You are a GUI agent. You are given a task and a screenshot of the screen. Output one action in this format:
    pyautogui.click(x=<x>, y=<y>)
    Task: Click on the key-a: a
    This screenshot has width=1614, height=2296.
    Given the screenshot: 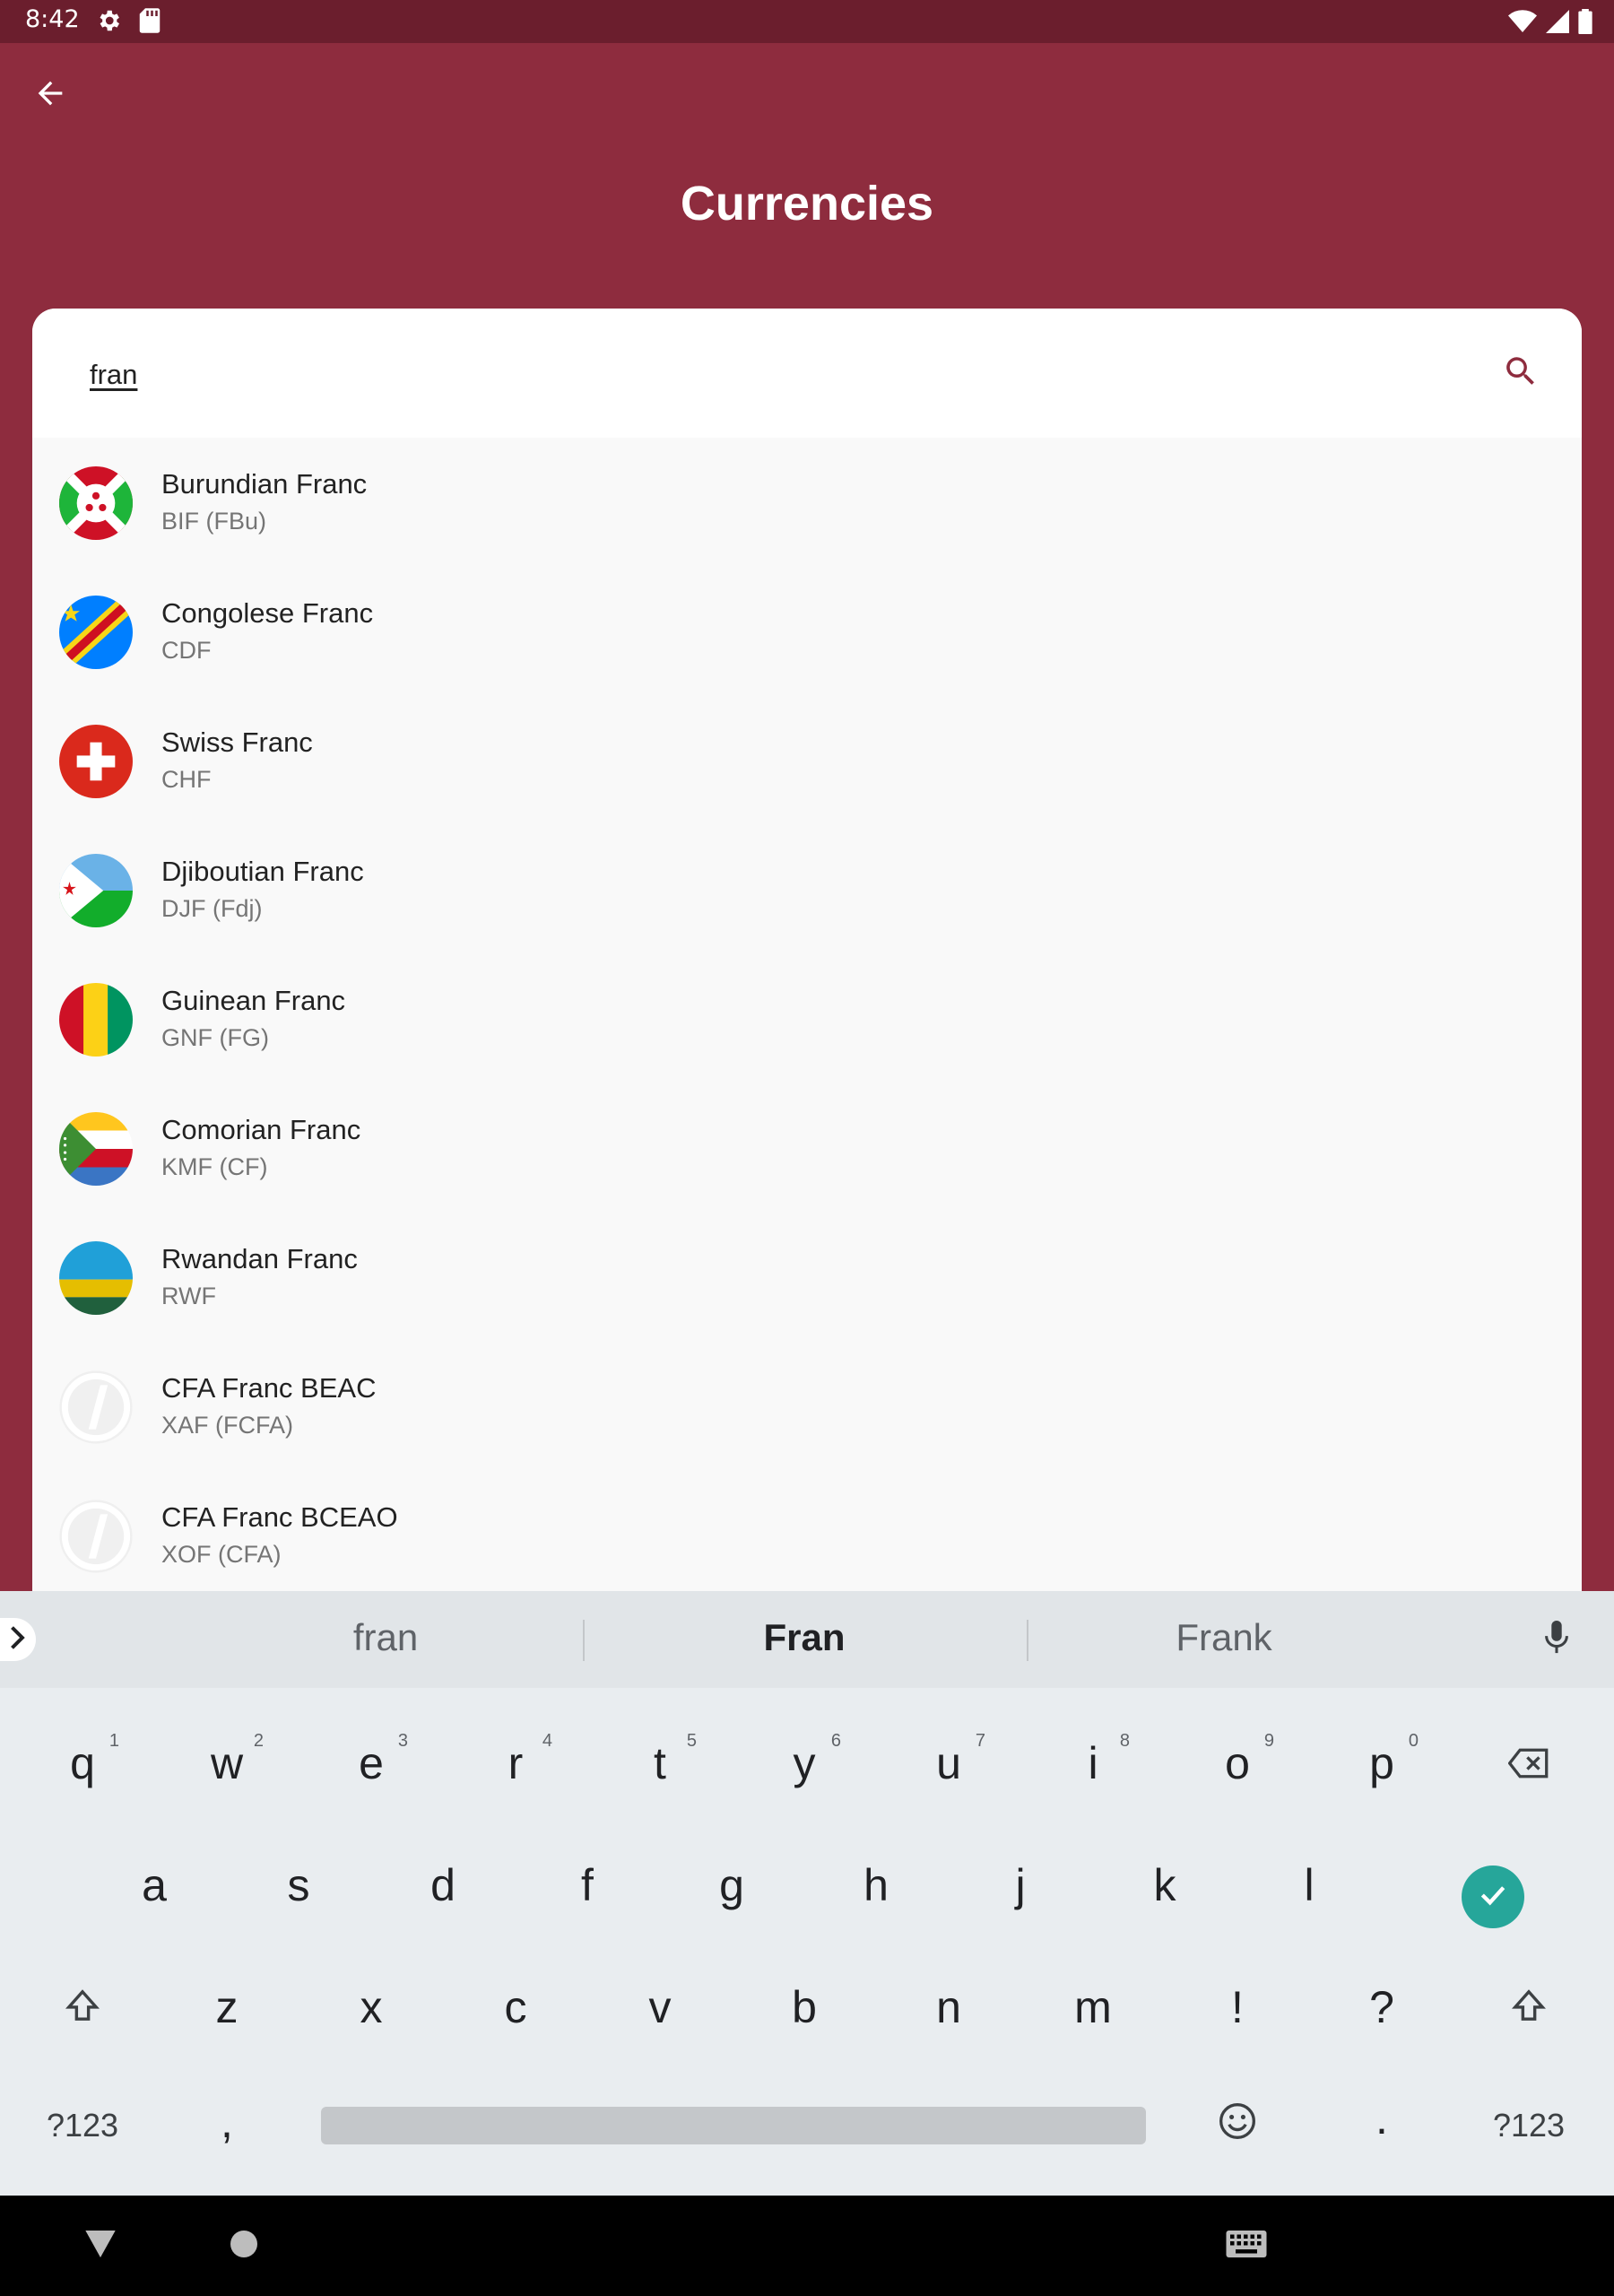 What is the action you would take?
    pyautogui.click(x=154, y=1885)
    